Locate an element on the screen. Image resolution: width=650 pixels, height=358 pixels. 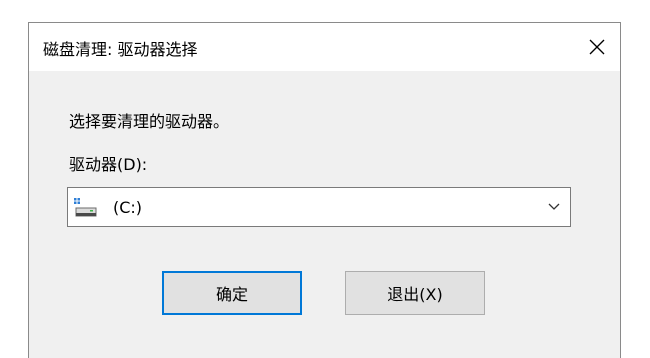
exit-button: 退出(X) is located at coordinates (415, 293).